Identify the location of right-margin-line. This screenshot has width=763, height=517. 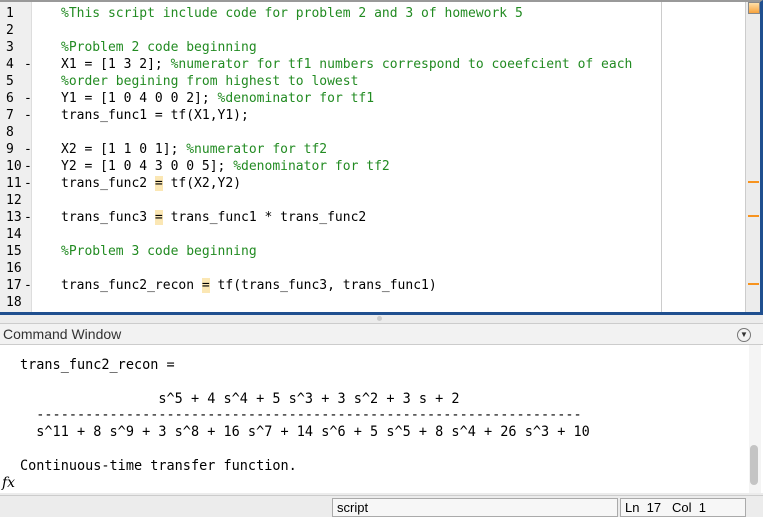
(661, 157).